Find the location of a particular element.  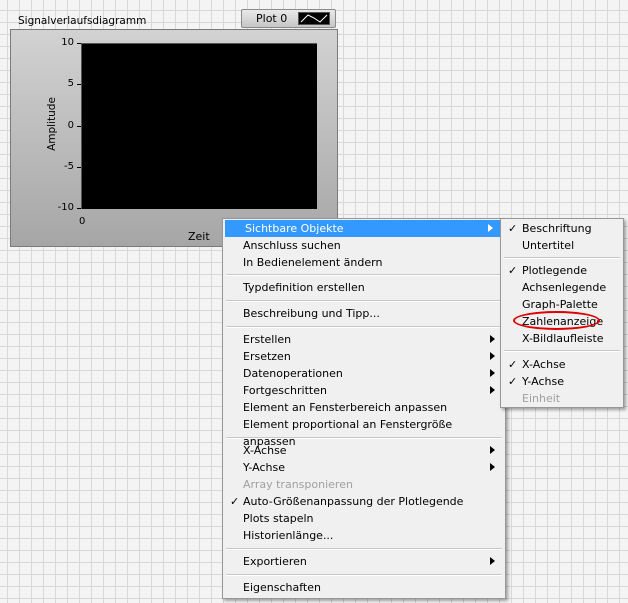

plot-legend: Plot 0 is located at coordinates (288, 18).